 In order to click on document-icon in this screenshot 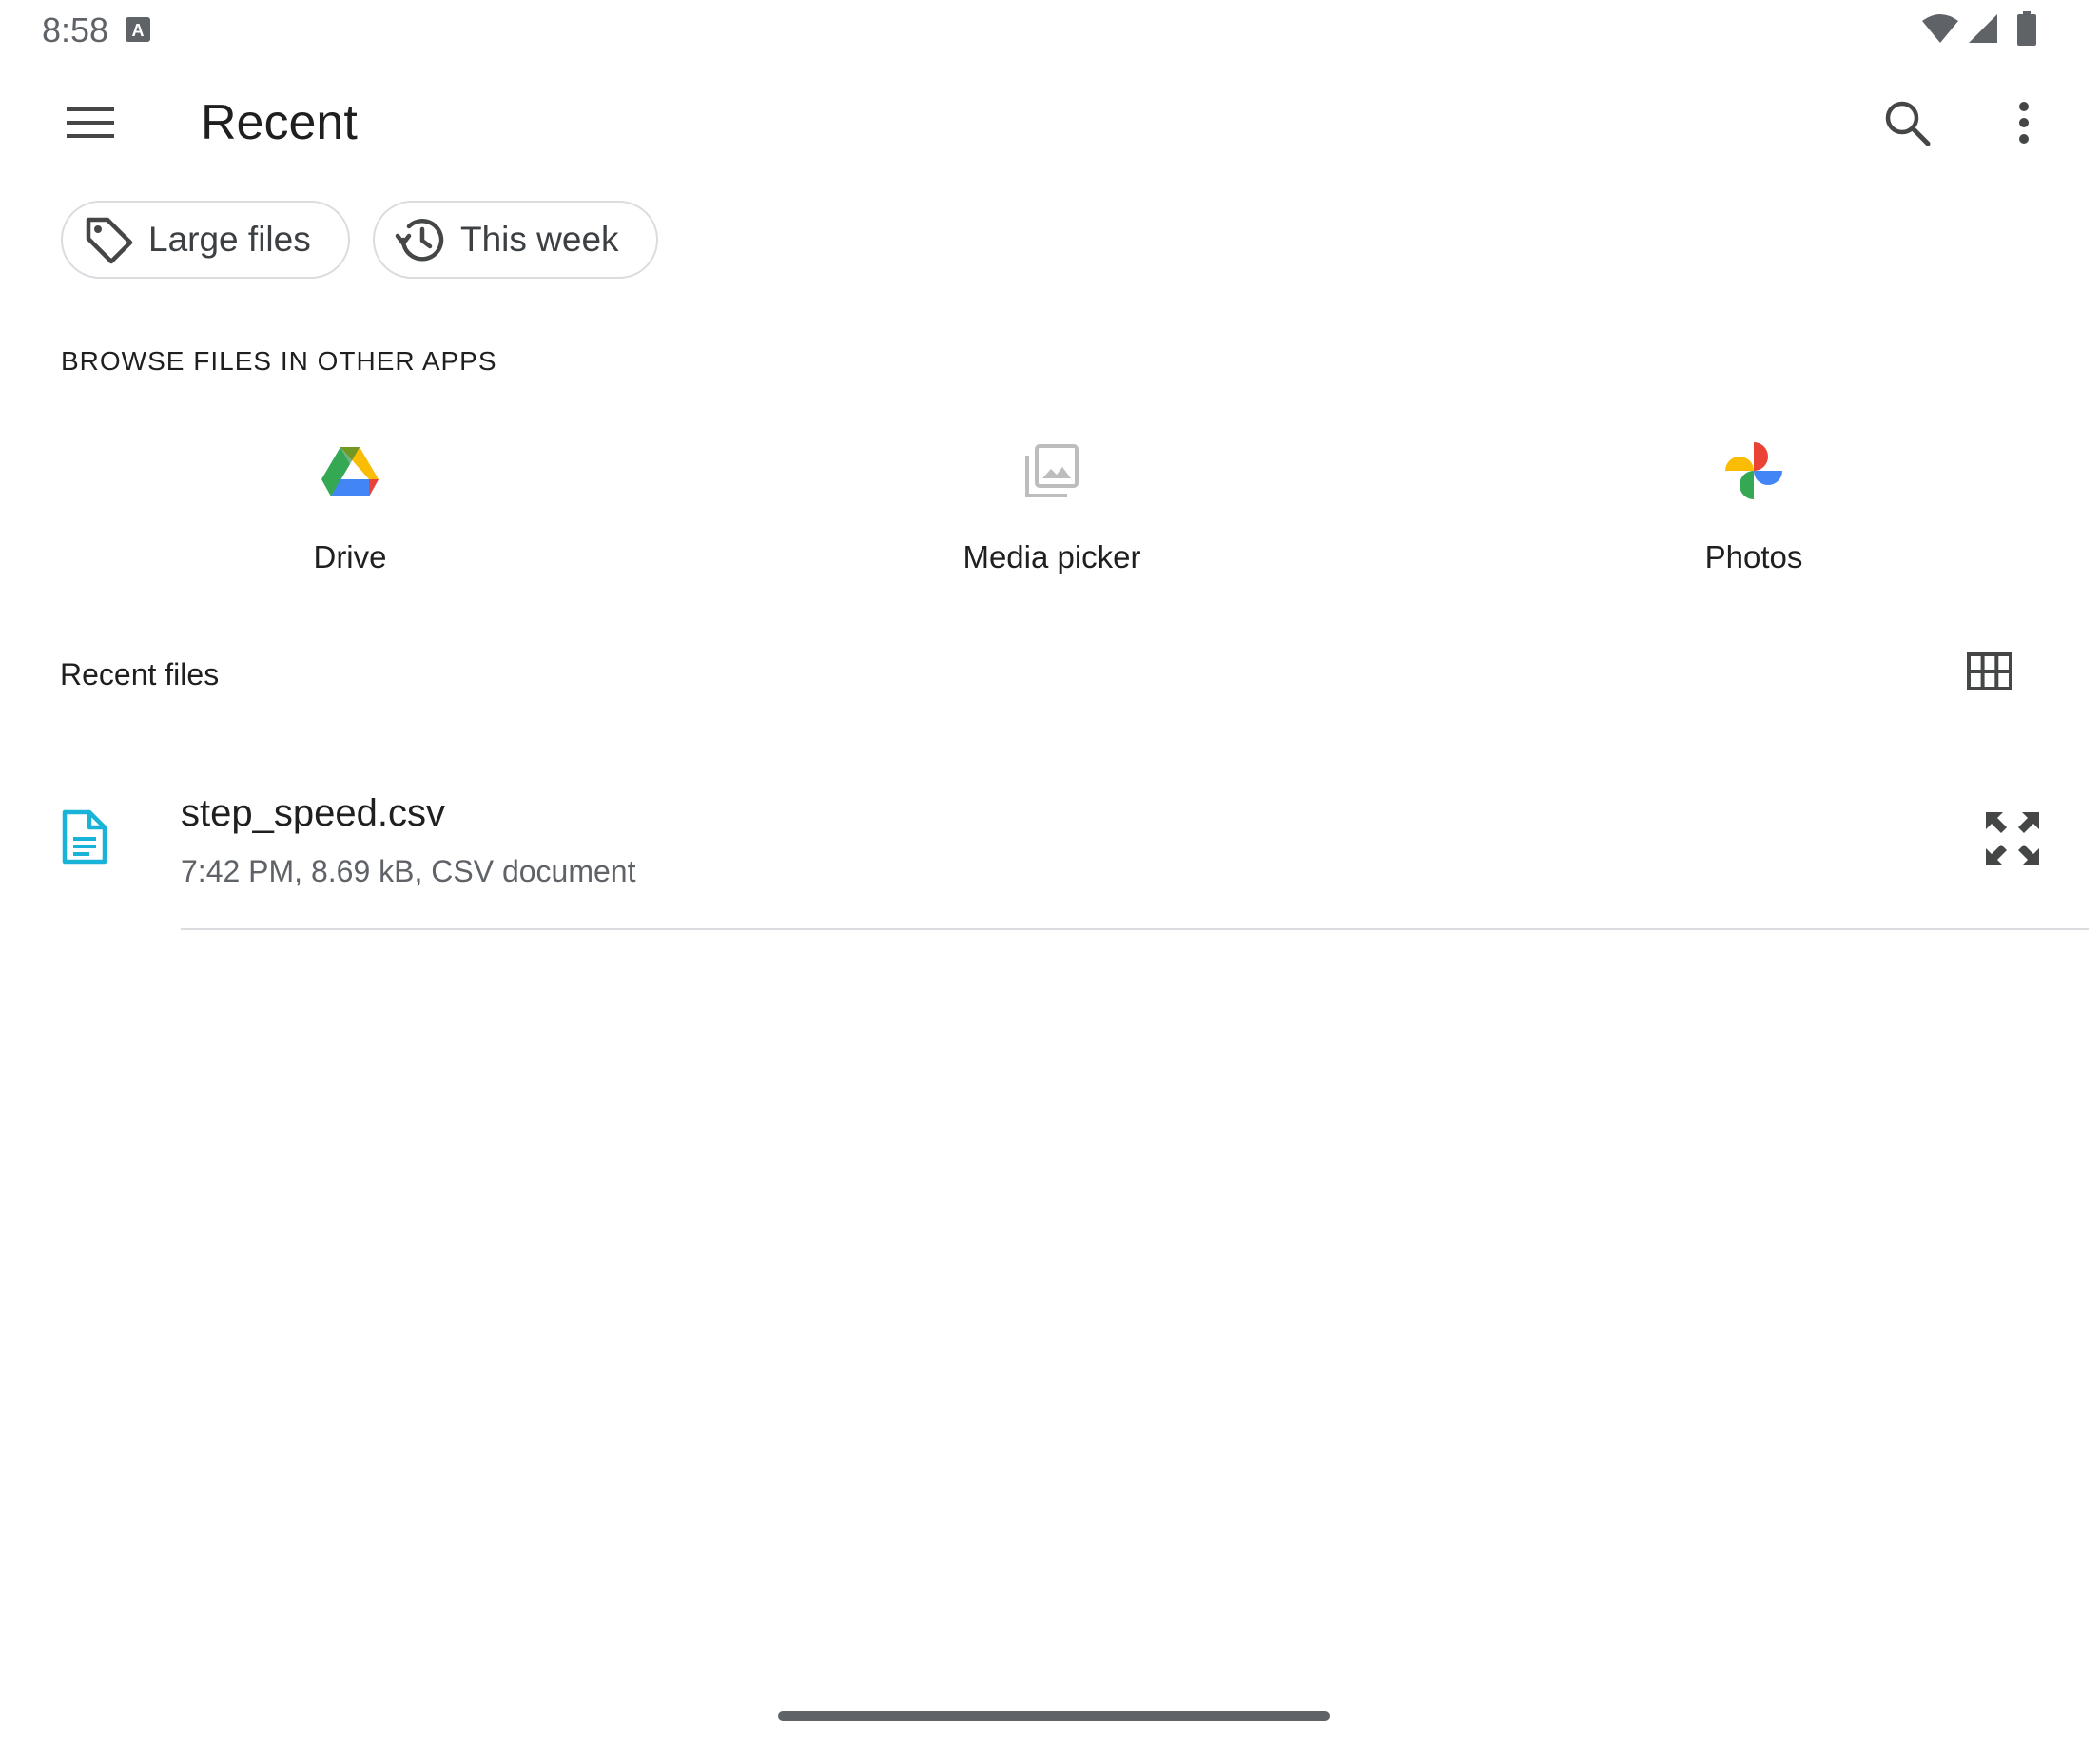, I will do `click(89, 836)`.